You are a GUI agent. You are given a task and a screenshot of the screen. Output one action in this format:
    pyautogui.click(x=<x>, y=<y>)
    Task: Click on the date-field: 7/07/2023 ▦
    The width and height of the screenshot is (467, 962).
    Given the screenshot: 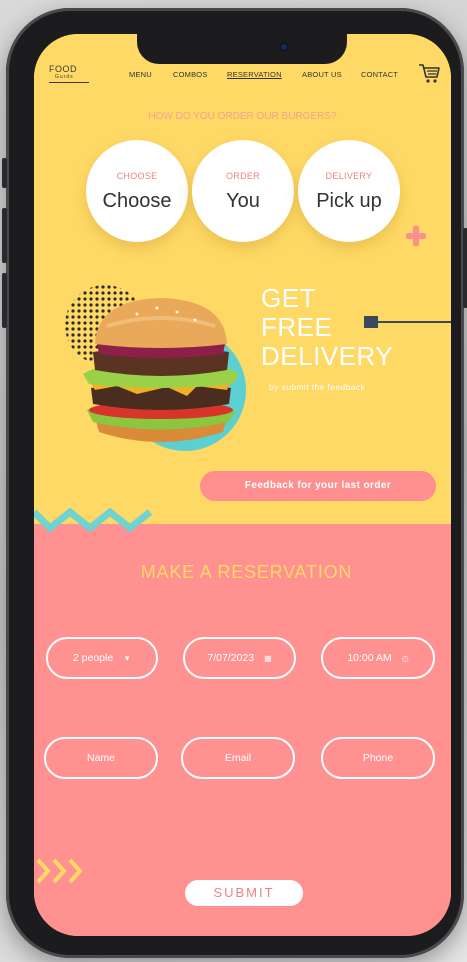 What is the action you would take?
    pyautogui.click(x=239, y=658)
    